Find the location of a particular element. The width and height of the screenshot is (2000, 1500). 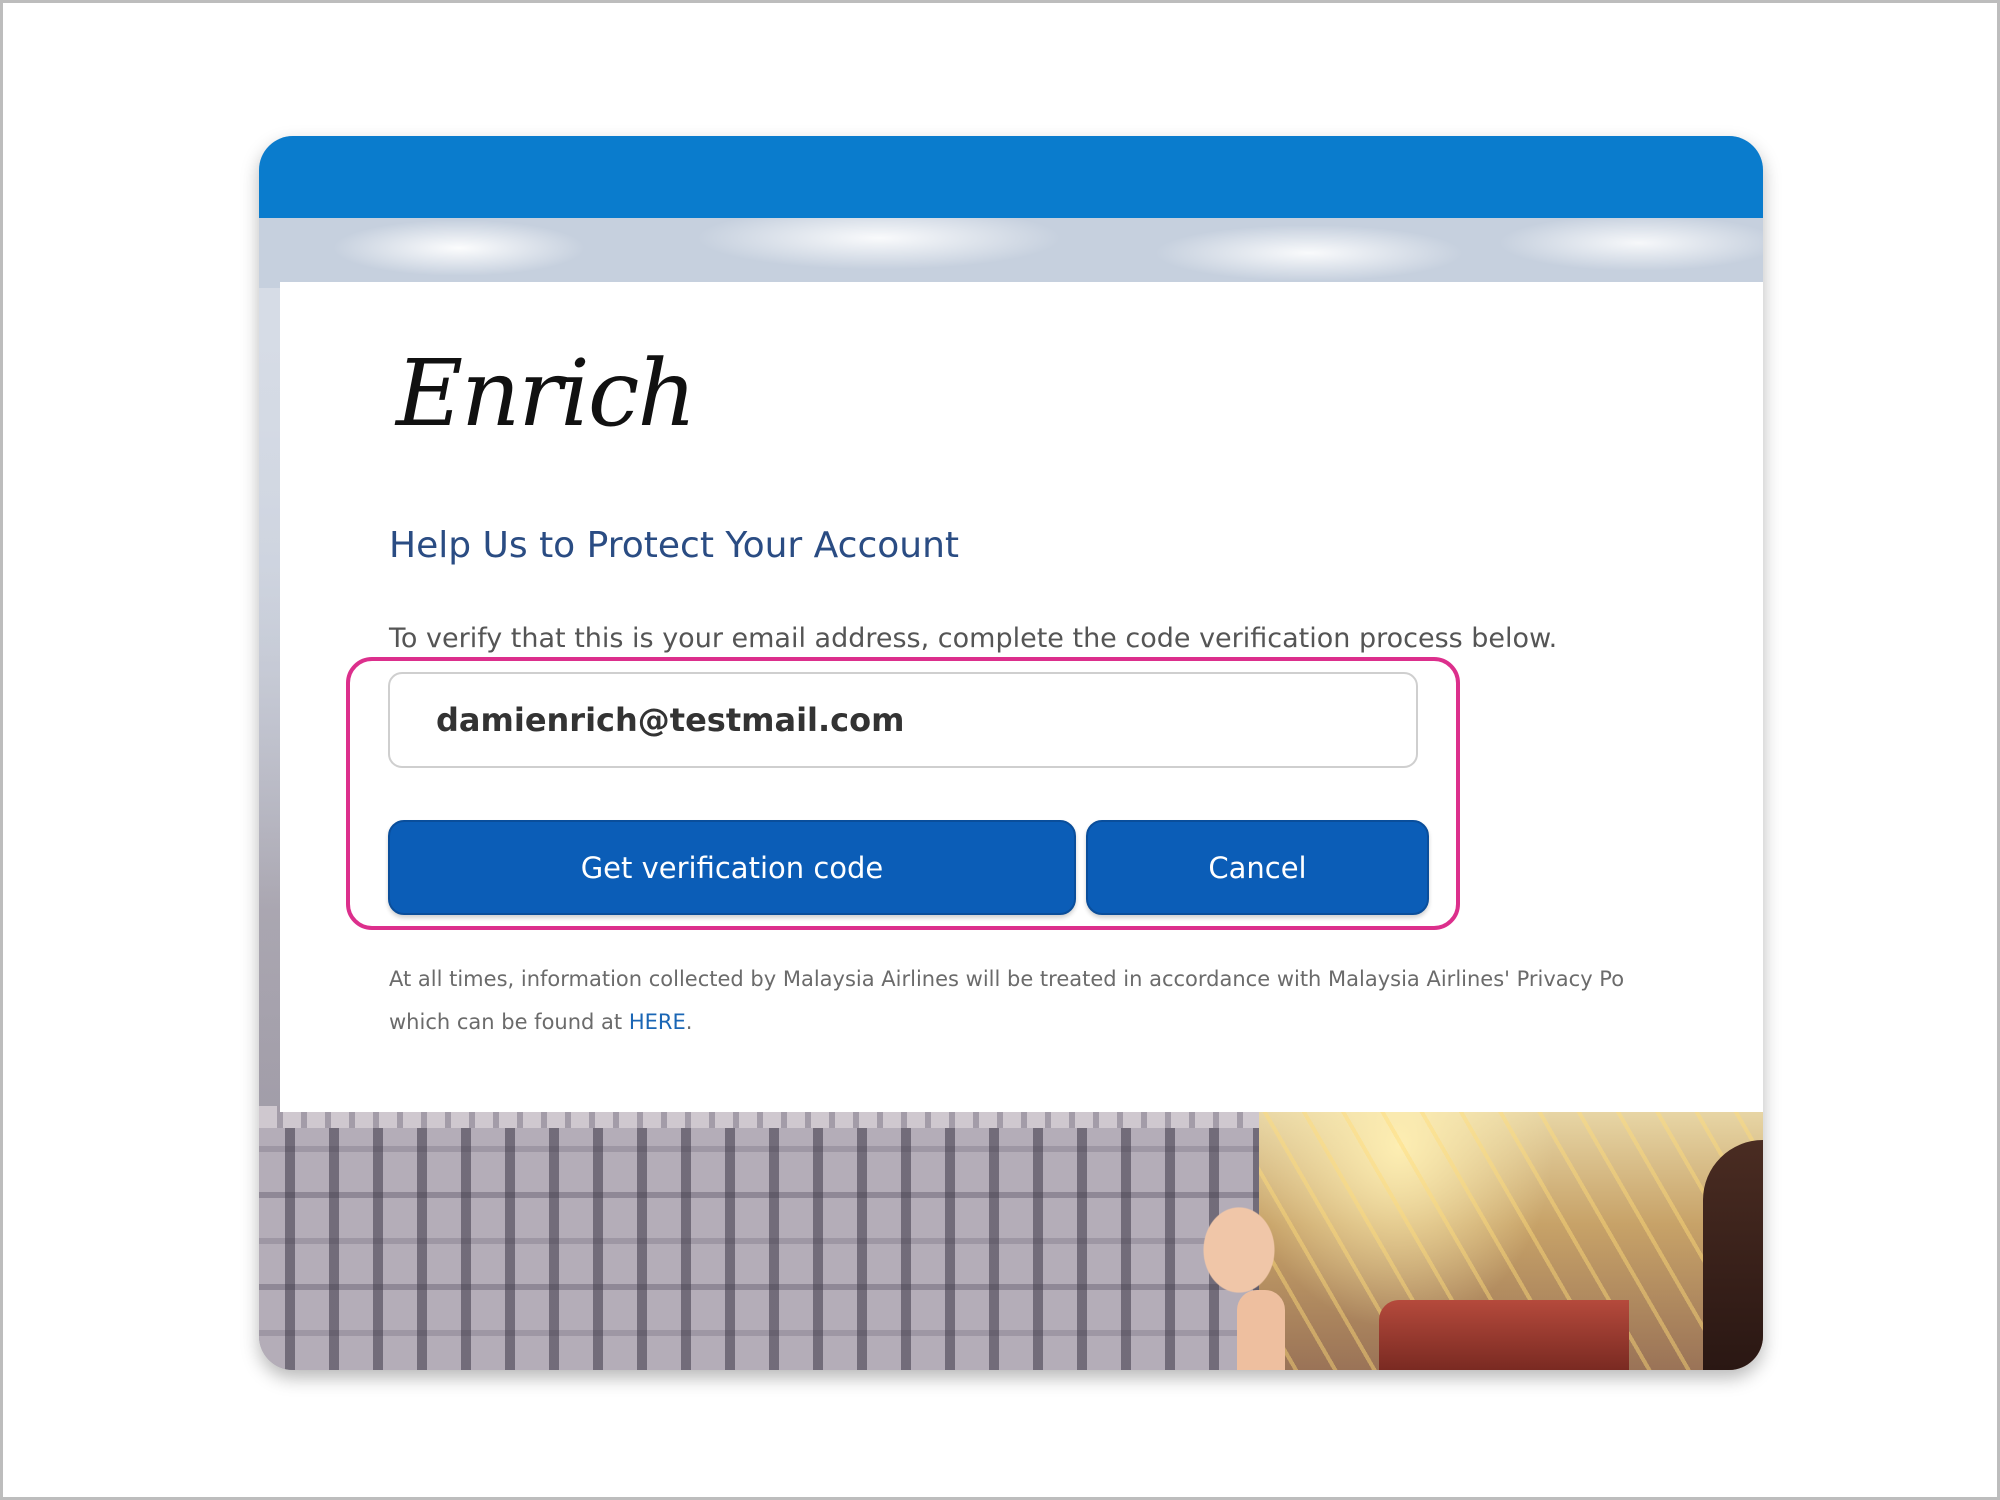

highlight-box is located at coordinates (903, 793).